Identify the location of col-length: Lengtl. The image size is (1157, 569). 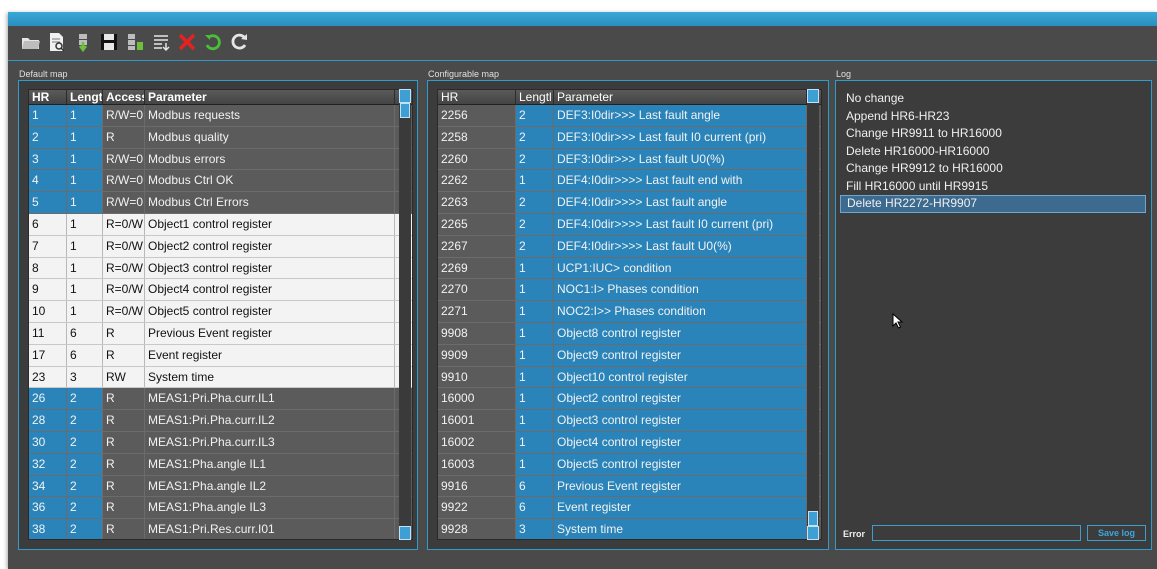
(535, 97).